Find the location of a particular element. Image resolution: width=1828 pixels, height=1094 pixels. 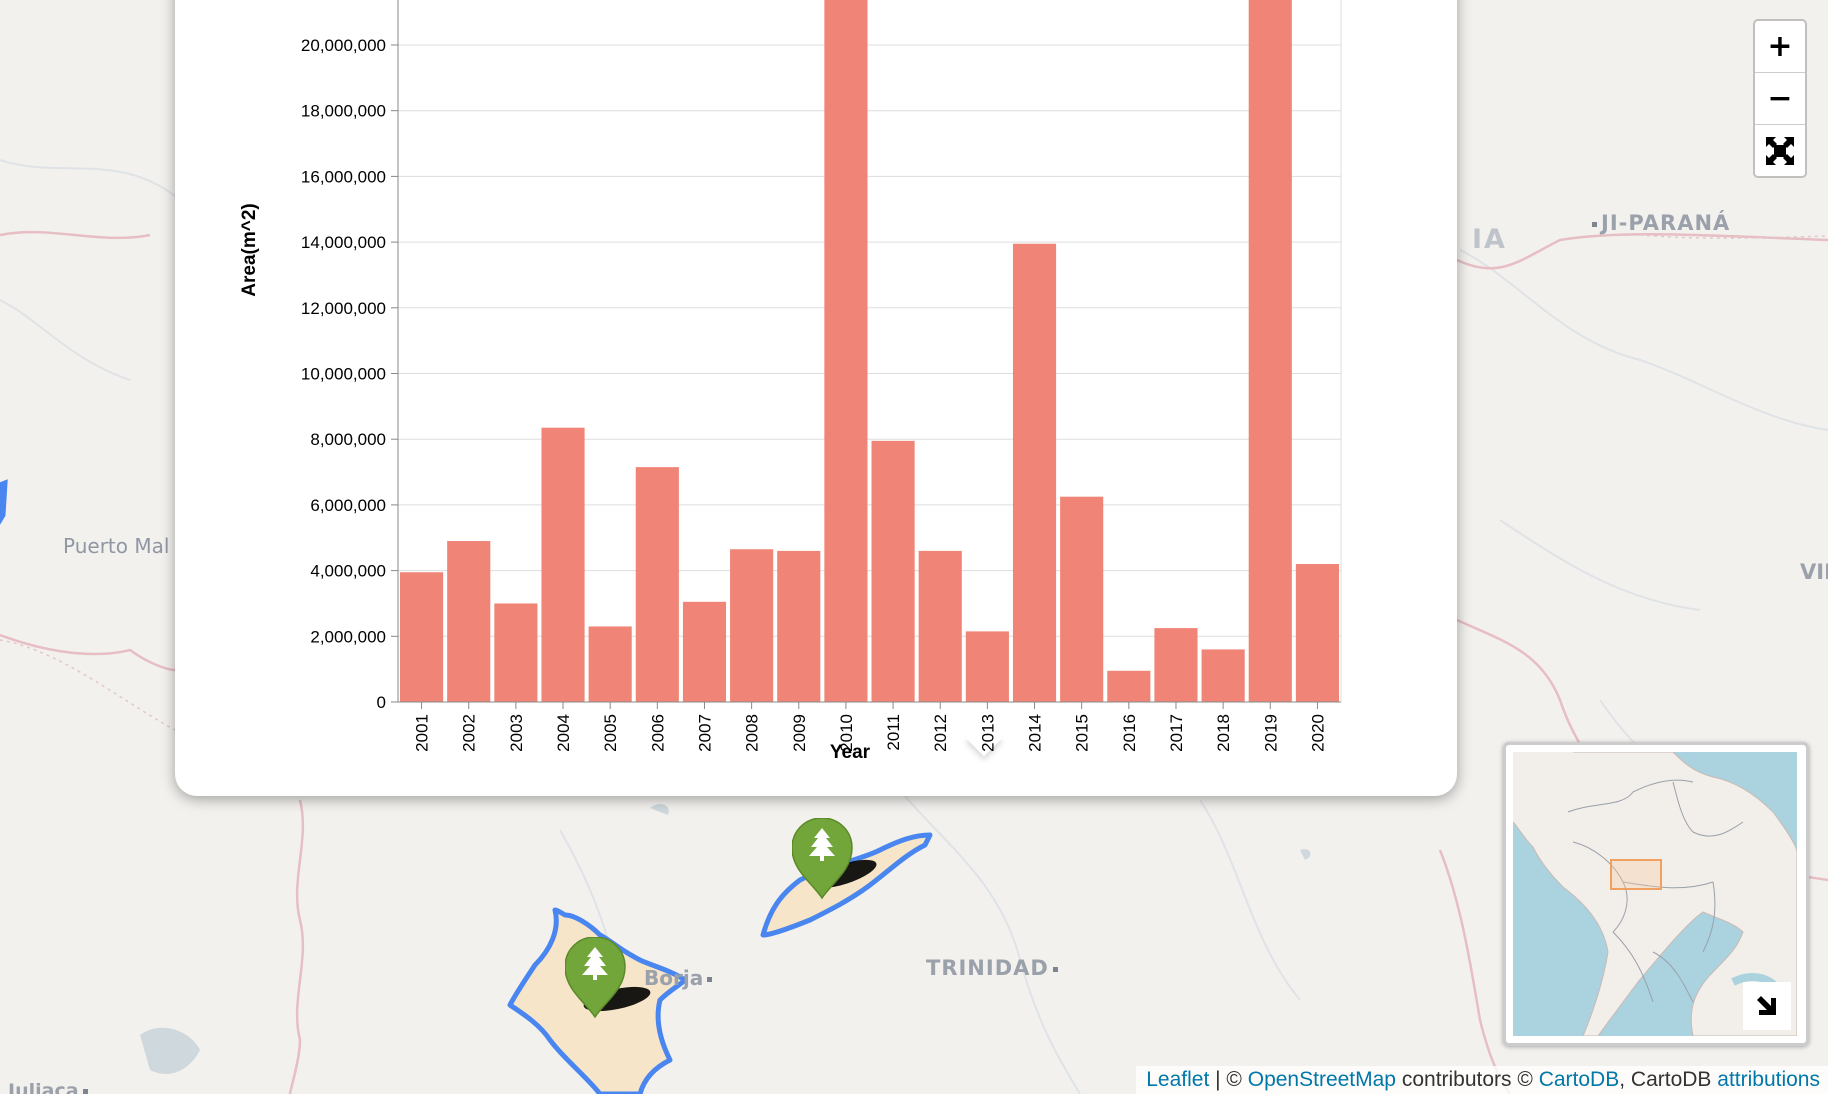

x-tick-label: 2009 is located at coordinates (799, 733).